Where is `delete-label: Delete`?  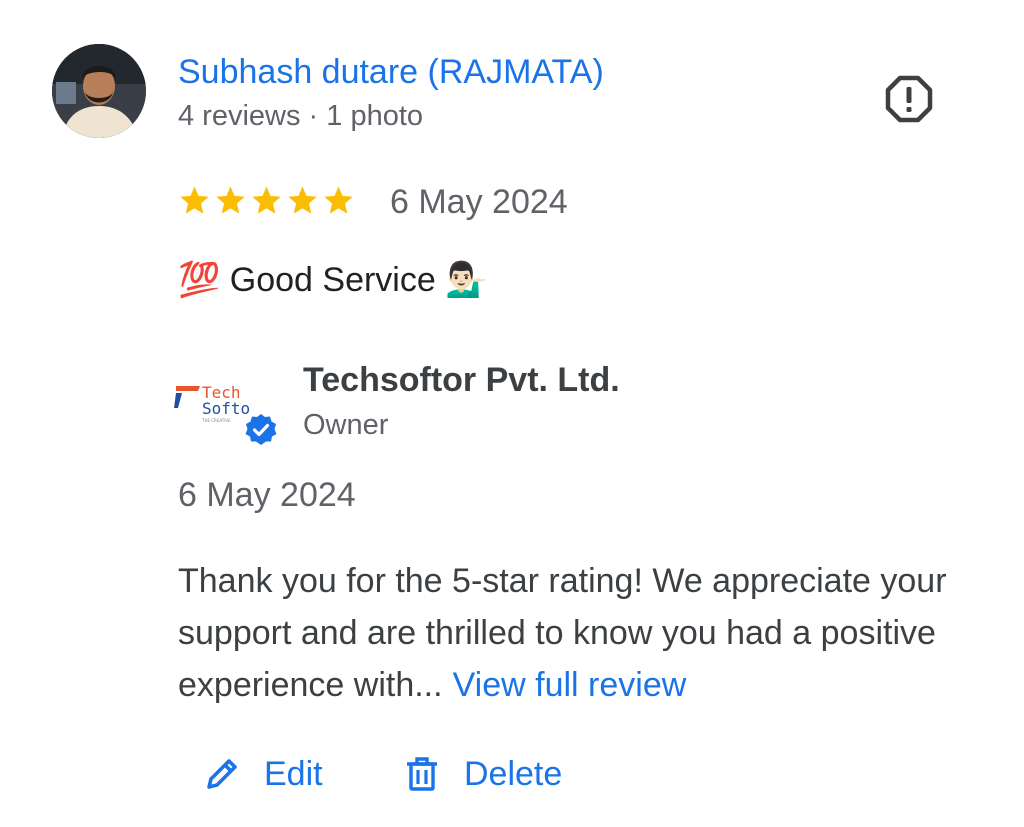 delete-label: Delete is located at coordinates (513, 774).